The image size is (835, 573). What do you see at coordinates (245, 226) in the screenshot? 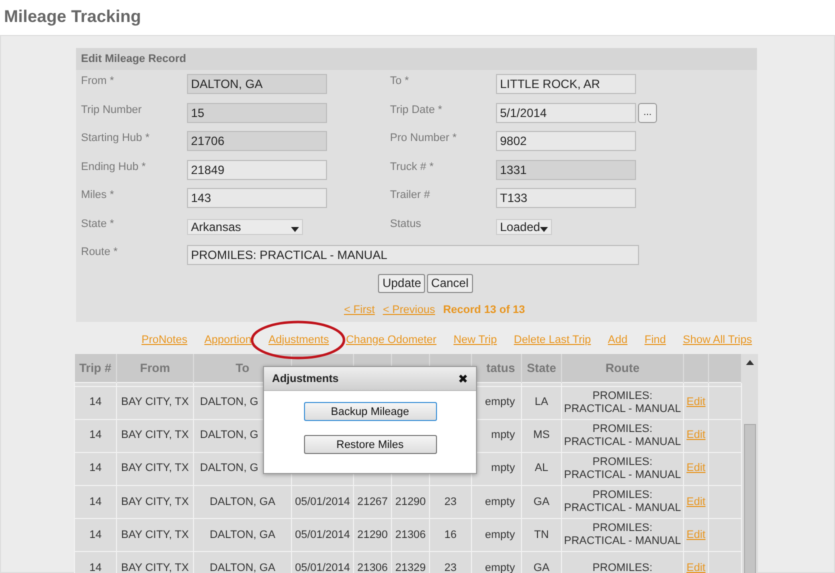
I see `dropdown: Arkansas` at bounding box center [245, 226].